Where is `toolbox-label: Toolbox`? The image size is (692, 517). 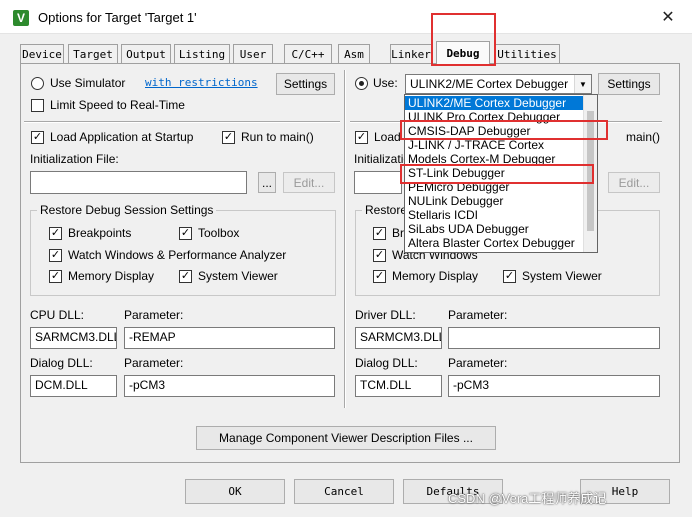 toolbox-label: Toolbox is located at coordinates (219, 233).